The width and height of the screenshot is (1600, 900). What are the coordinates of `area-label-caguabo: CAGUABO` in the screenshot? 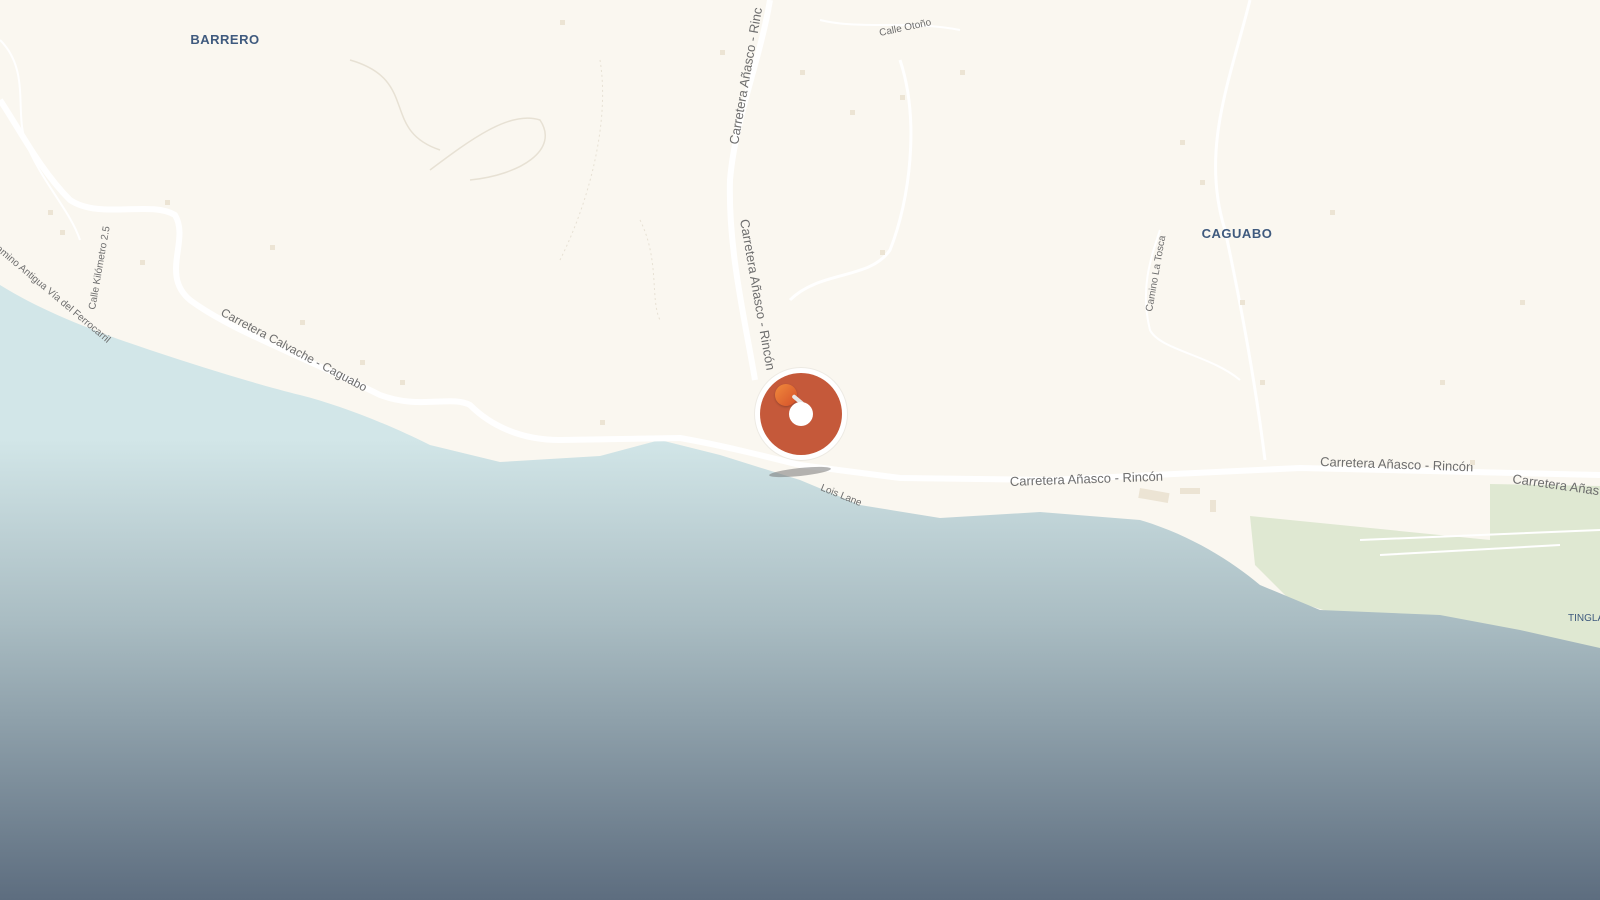 It's located at (1237, 233).